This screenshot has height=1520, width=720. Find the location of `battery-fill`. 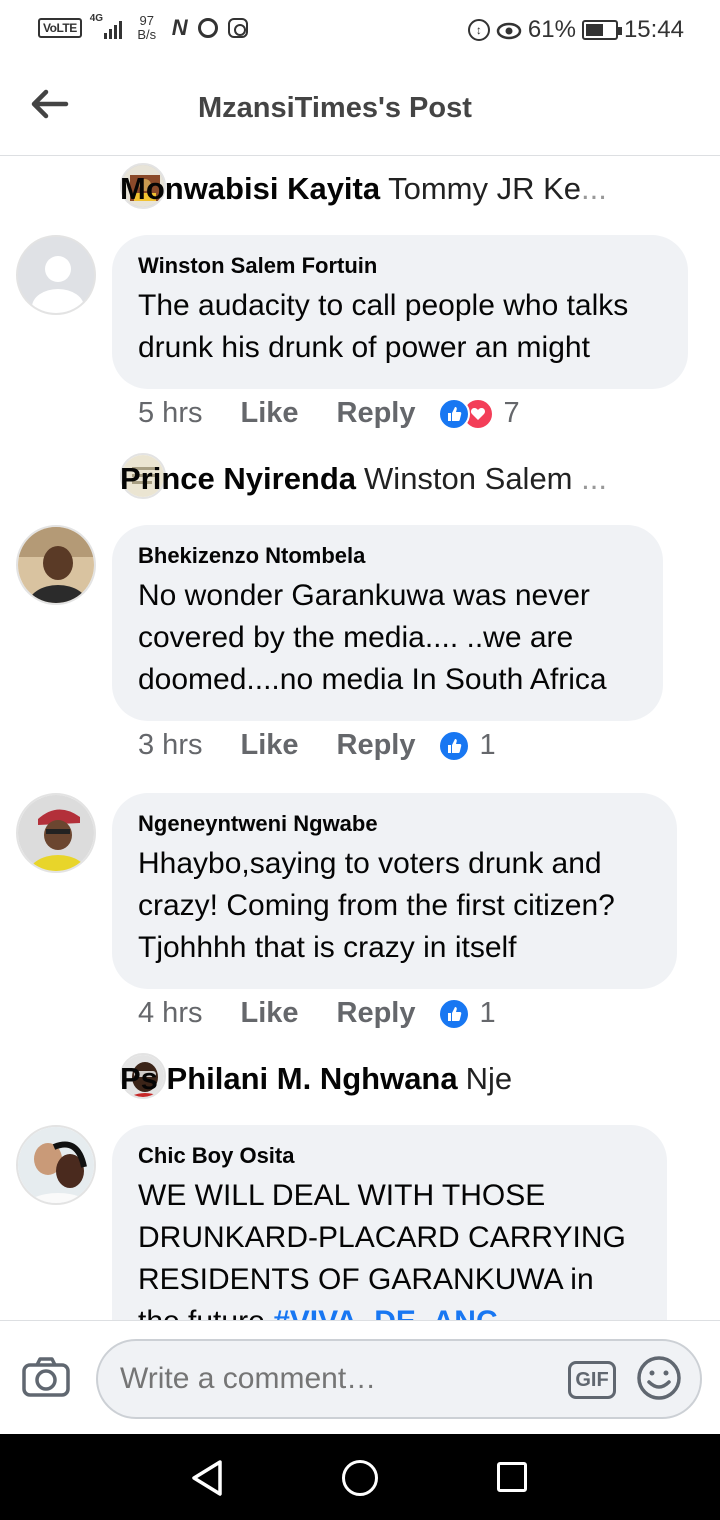

battery-fill is located at coordinates (594, 30).